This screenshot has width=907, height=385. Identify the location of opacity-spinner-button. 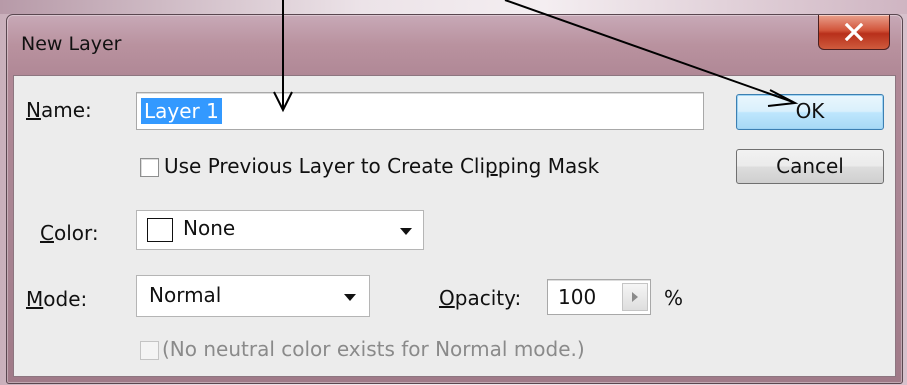
(635, 297).